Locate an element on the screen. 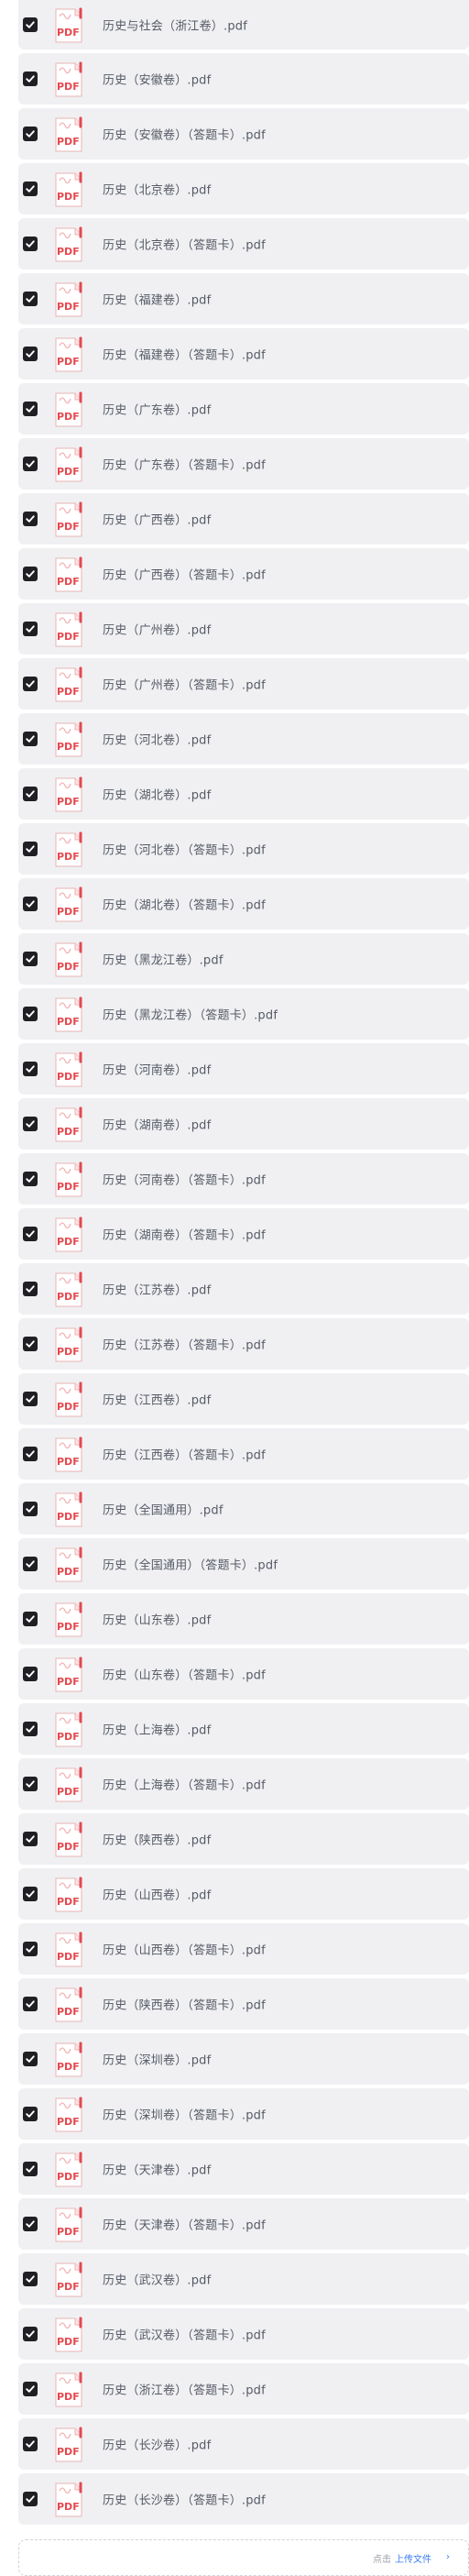 Image resolution: width=469 pixels, height=2576 pixels. file-row: PDF 历史（广州卷）.pdf is located at coordinates (244, 629).